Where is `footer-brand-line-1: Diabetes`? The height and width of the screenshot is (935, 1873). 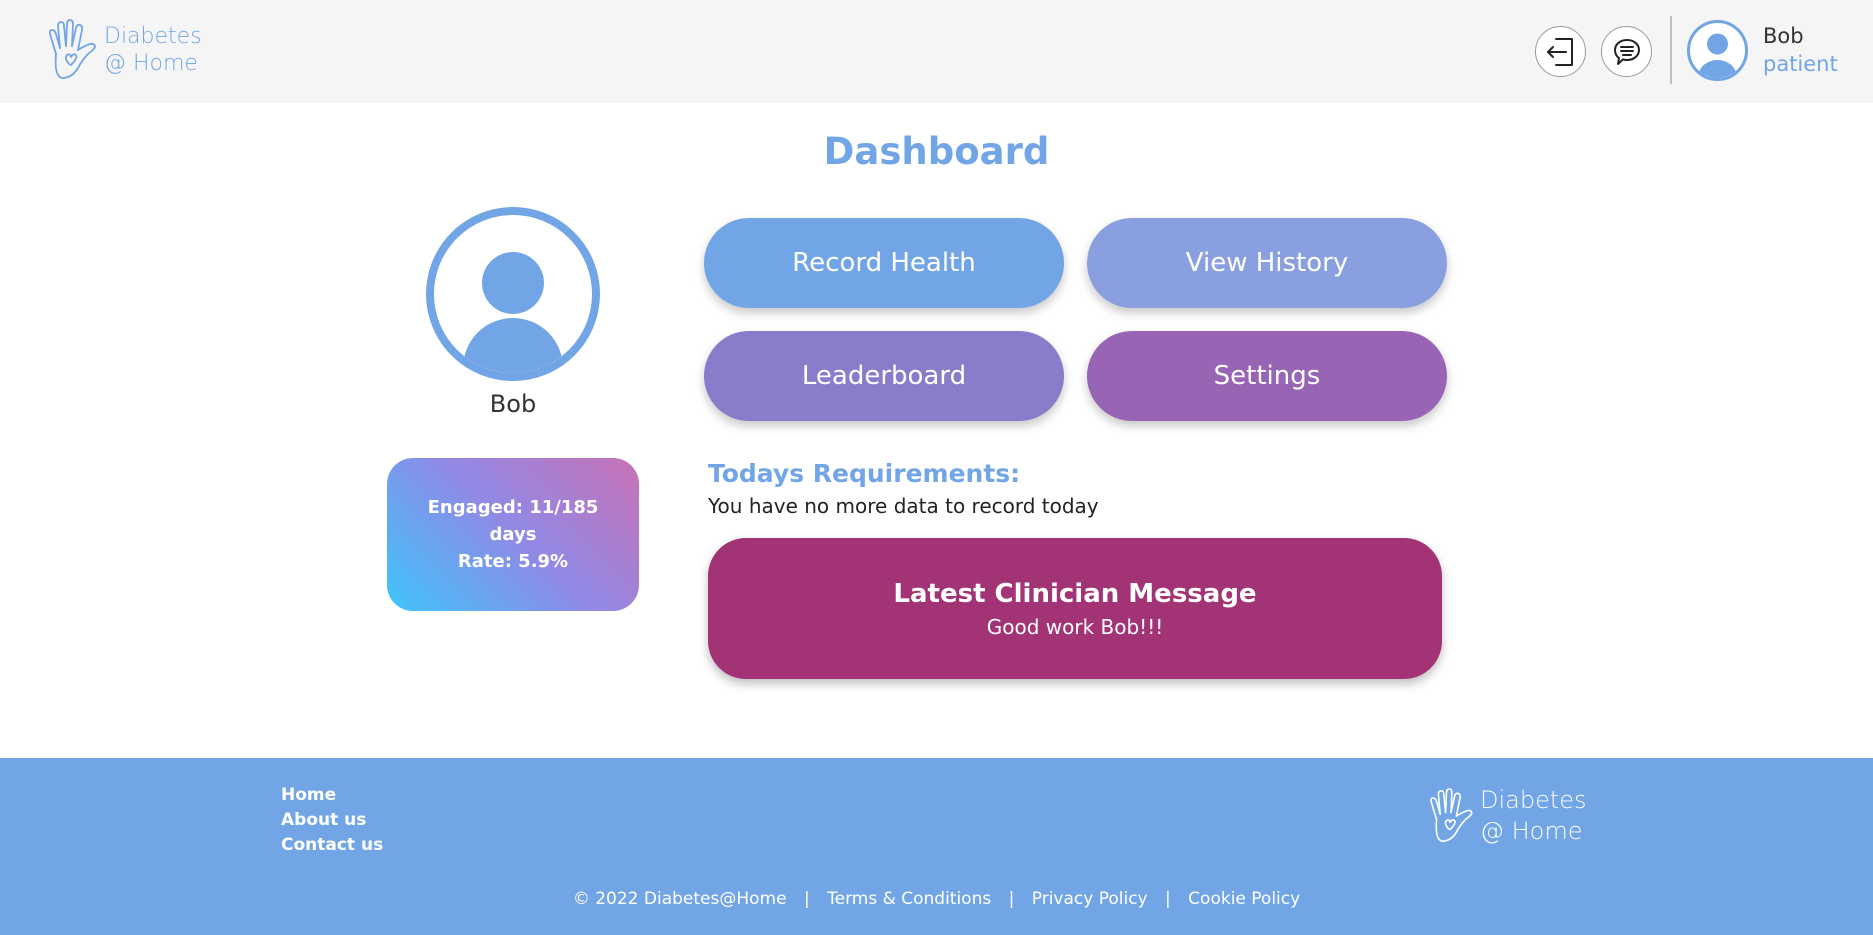 footer-brand-line-1: Diabetes is located at coordinates (1533, 800).